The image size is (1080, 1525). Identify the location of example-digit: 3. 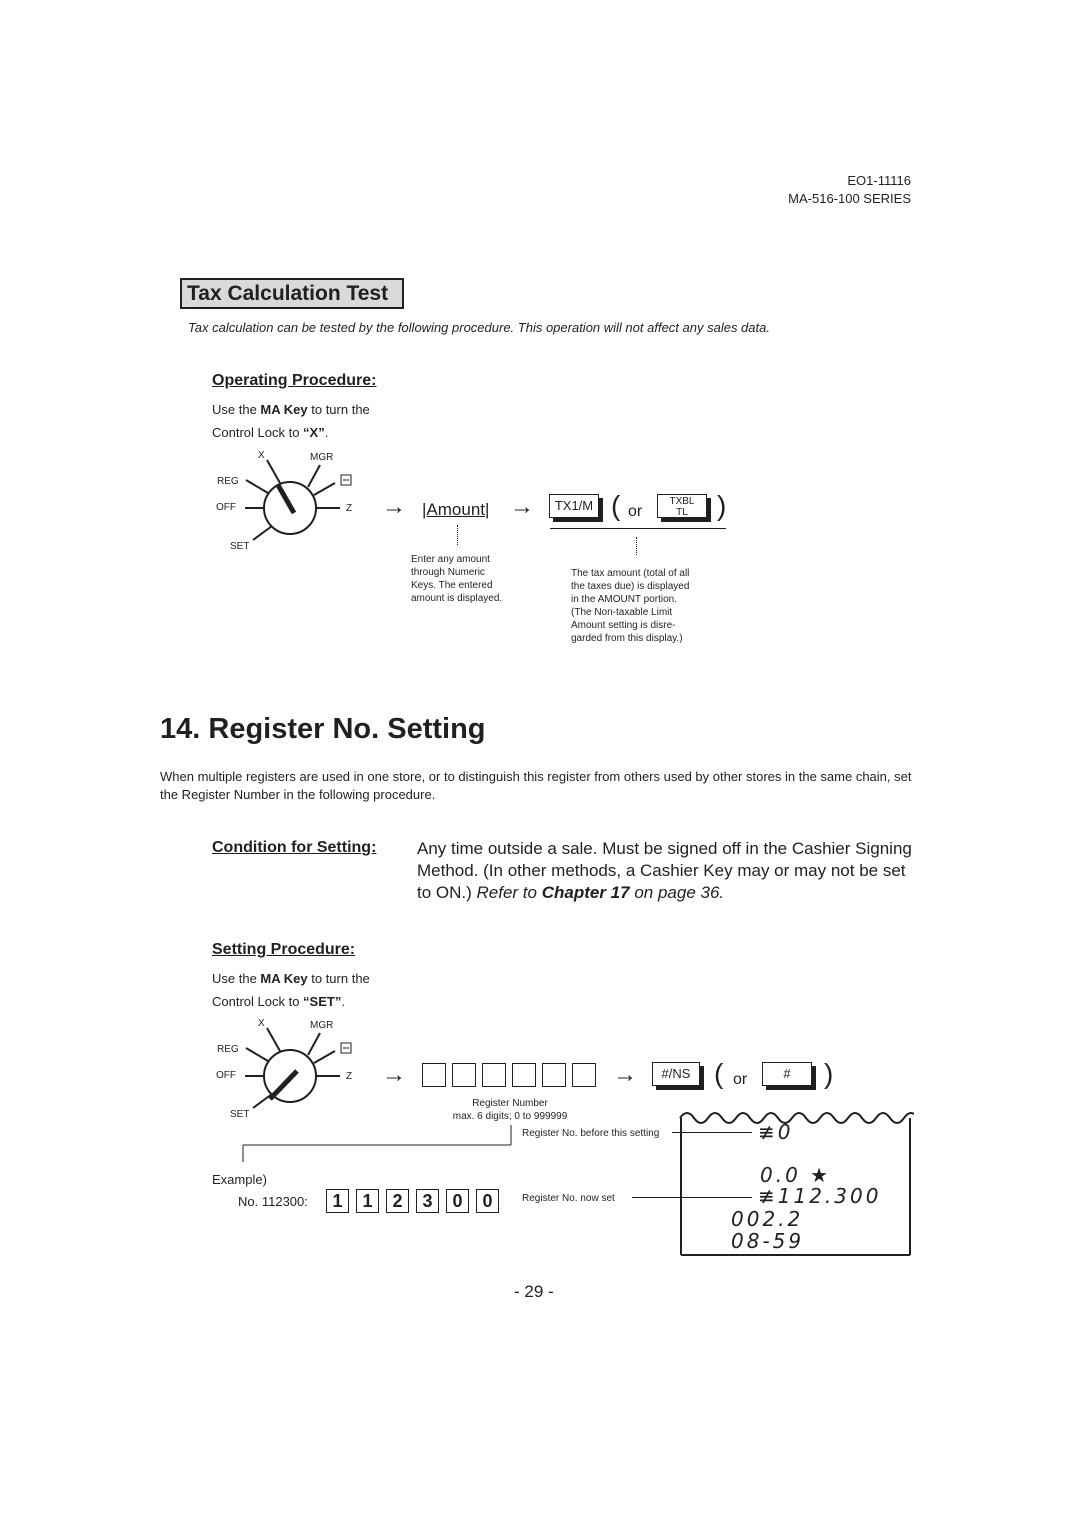
(427, 1201).